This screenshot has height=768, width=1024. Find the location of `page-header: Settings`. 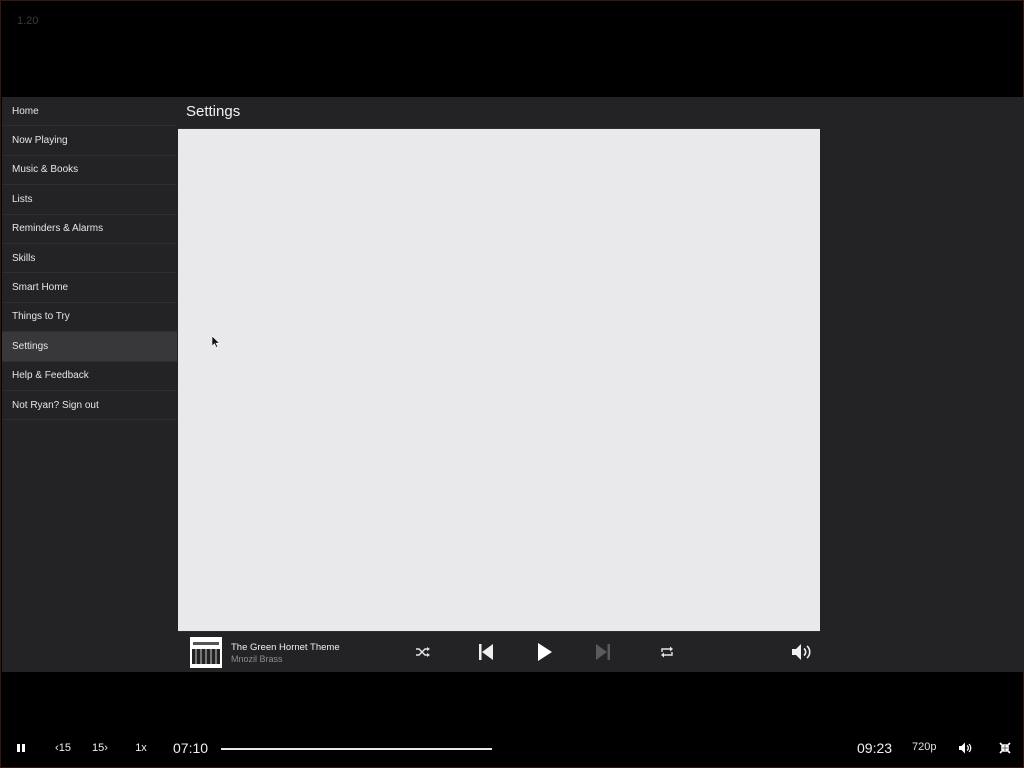

page-header: Settings is located at coordinates (499, 113).